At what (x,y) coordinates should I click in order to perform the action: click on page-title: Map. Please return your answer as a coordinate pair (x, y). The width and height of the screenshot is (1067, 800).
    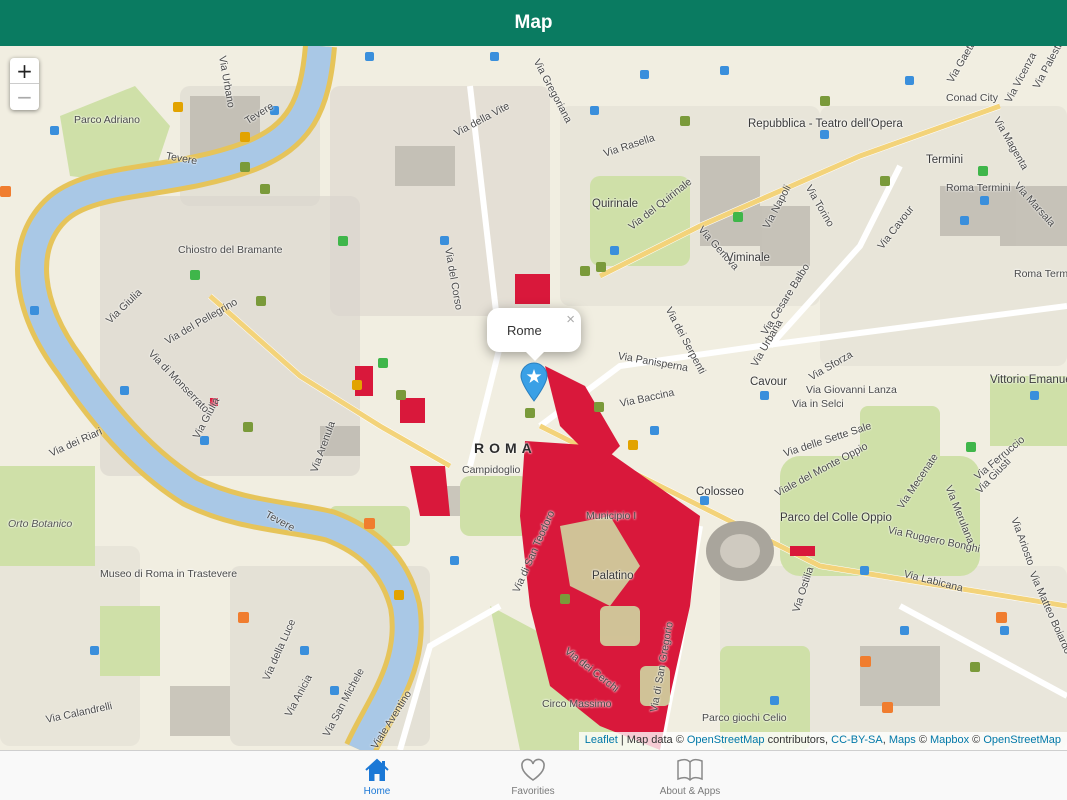
    Looking at the image, I should click on (533, 22).